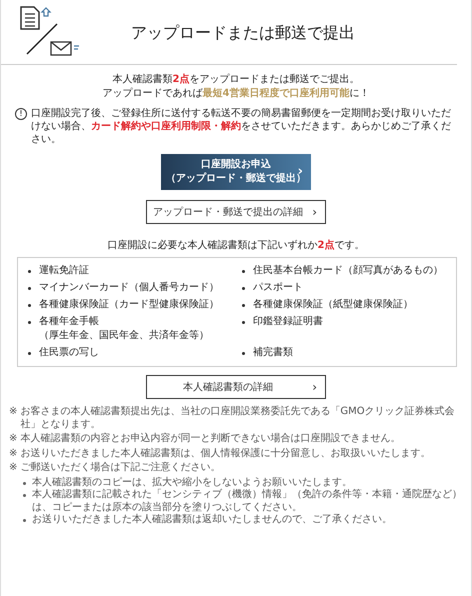  Describe the element at coordinates (236, 245) in the screenshot. I see `documents-heading: 口座開設に必要な本人確認書類は下記いずれか2点です。` at that location.